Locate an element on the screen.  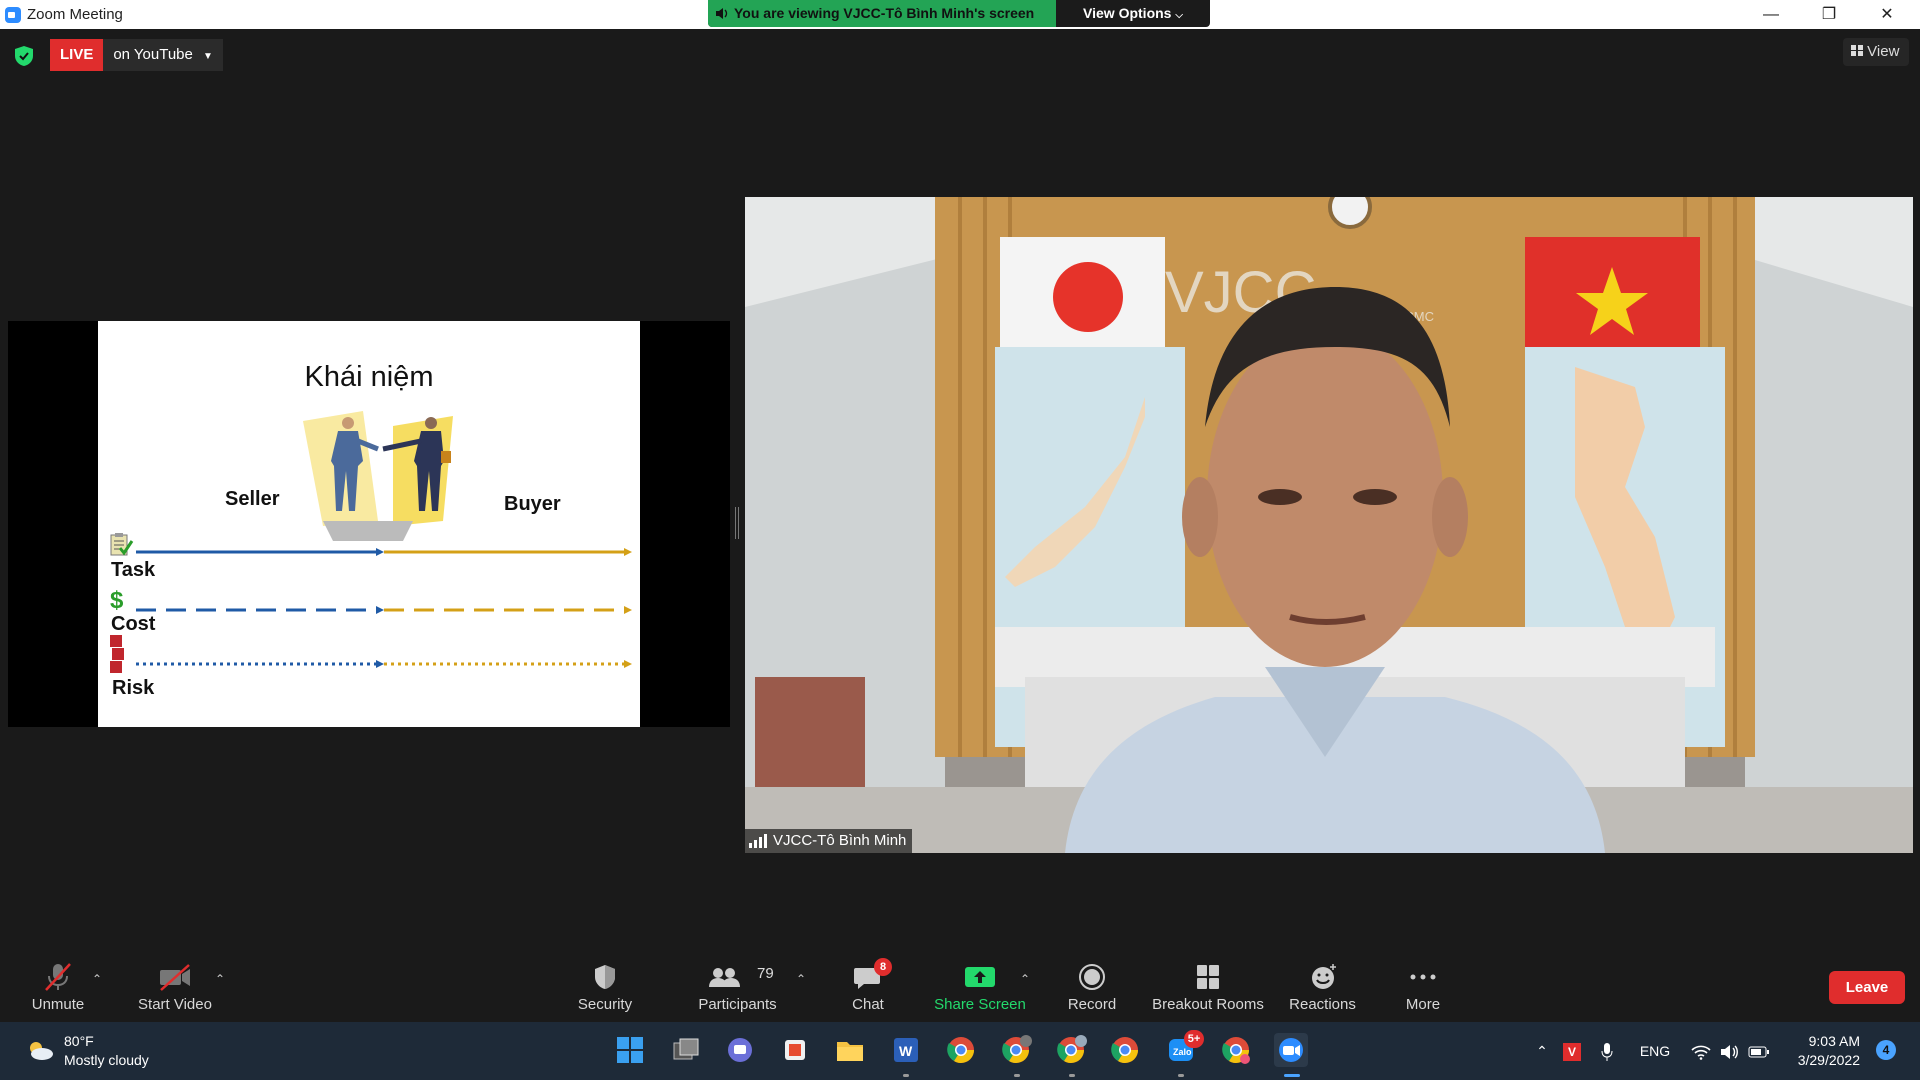
risk-arrow is located at coordinates (384, 664).